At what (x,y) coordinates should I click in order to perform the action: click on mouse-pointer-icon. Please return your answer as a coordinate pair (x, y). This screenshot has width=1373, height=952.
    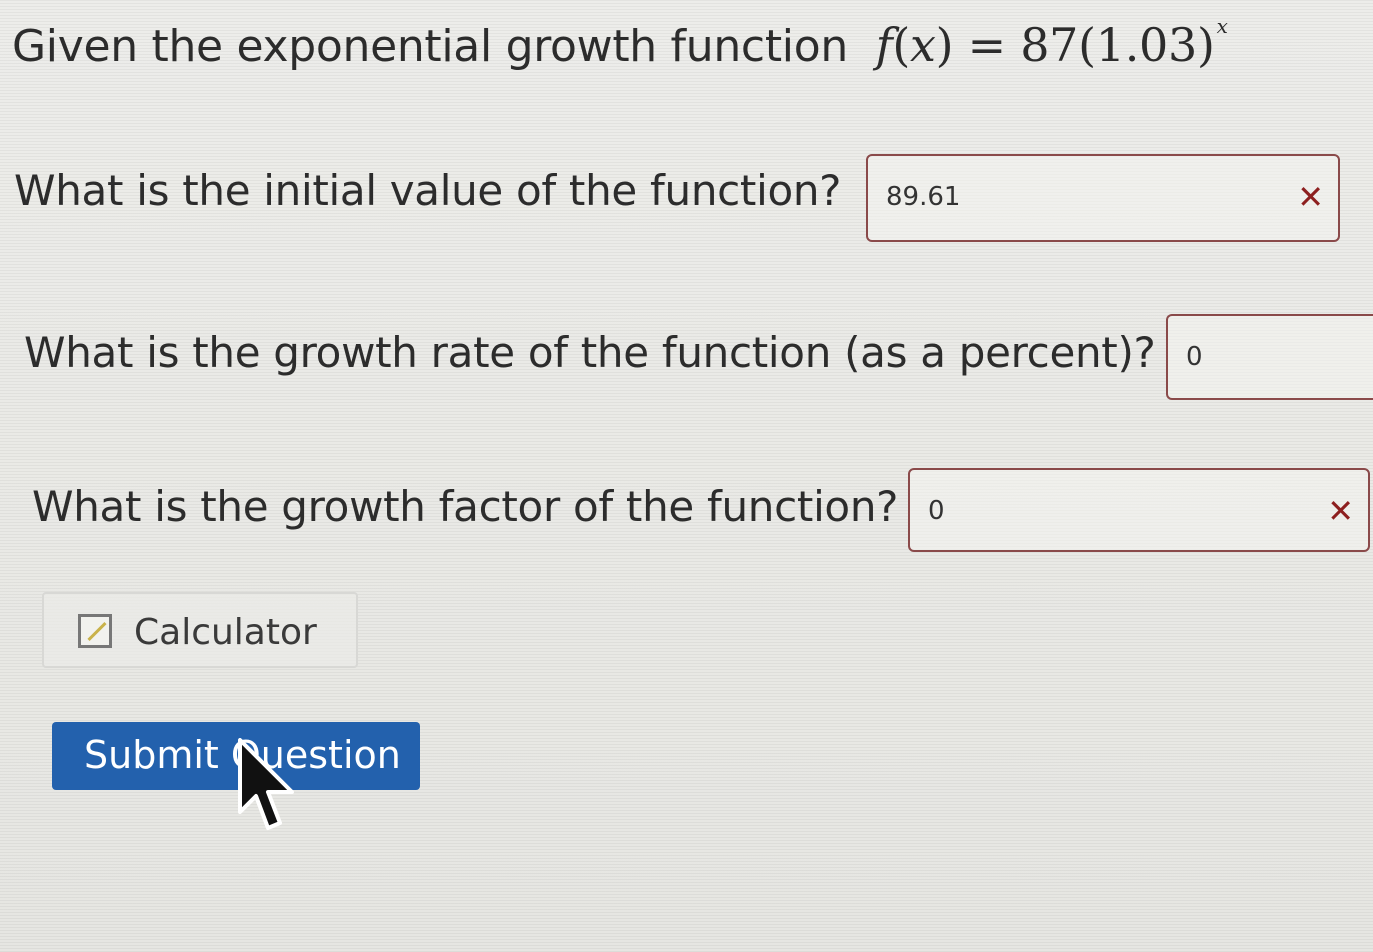
    Looking at the image, I should click on (266, 784).